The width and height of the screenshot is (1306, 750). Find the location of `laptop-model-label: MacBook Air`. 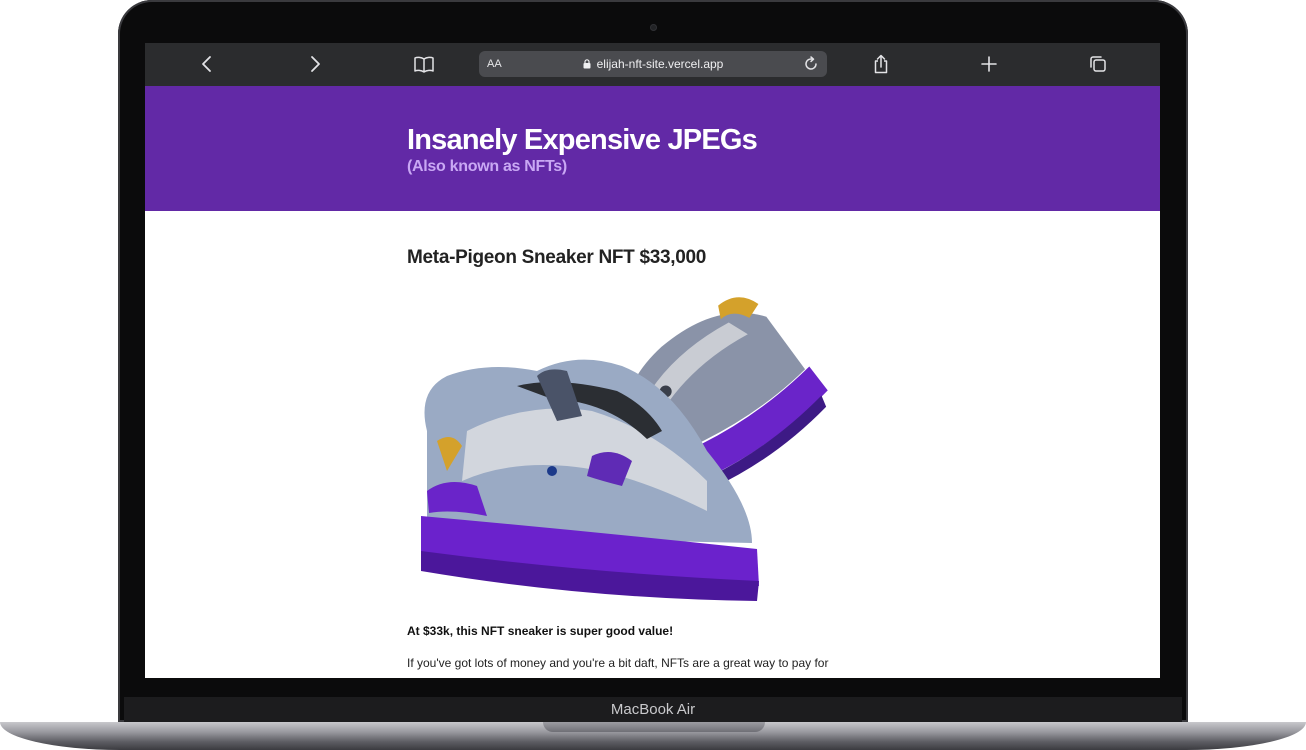

laptop-model-label: MacBook Air is located at coordinates (653, 709).